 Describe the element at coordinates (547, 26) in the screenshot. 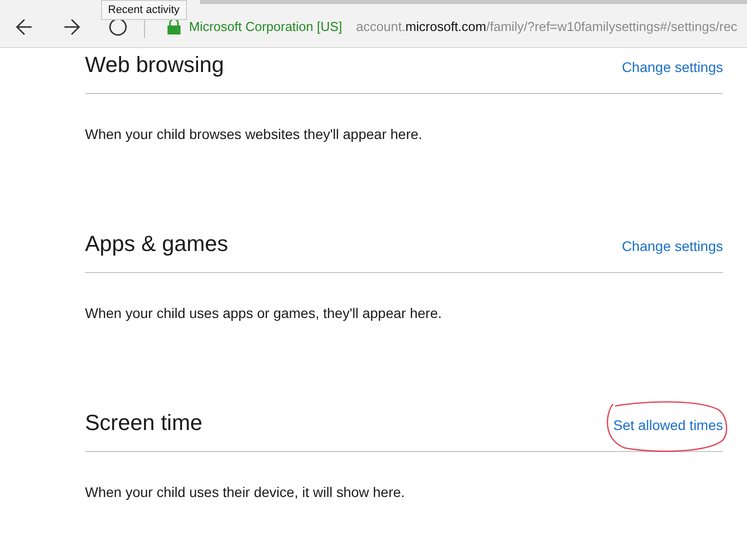

I see `address-url: account.microsoft.com/family/?ref=w10familysettings#/settings/rec` at that location.